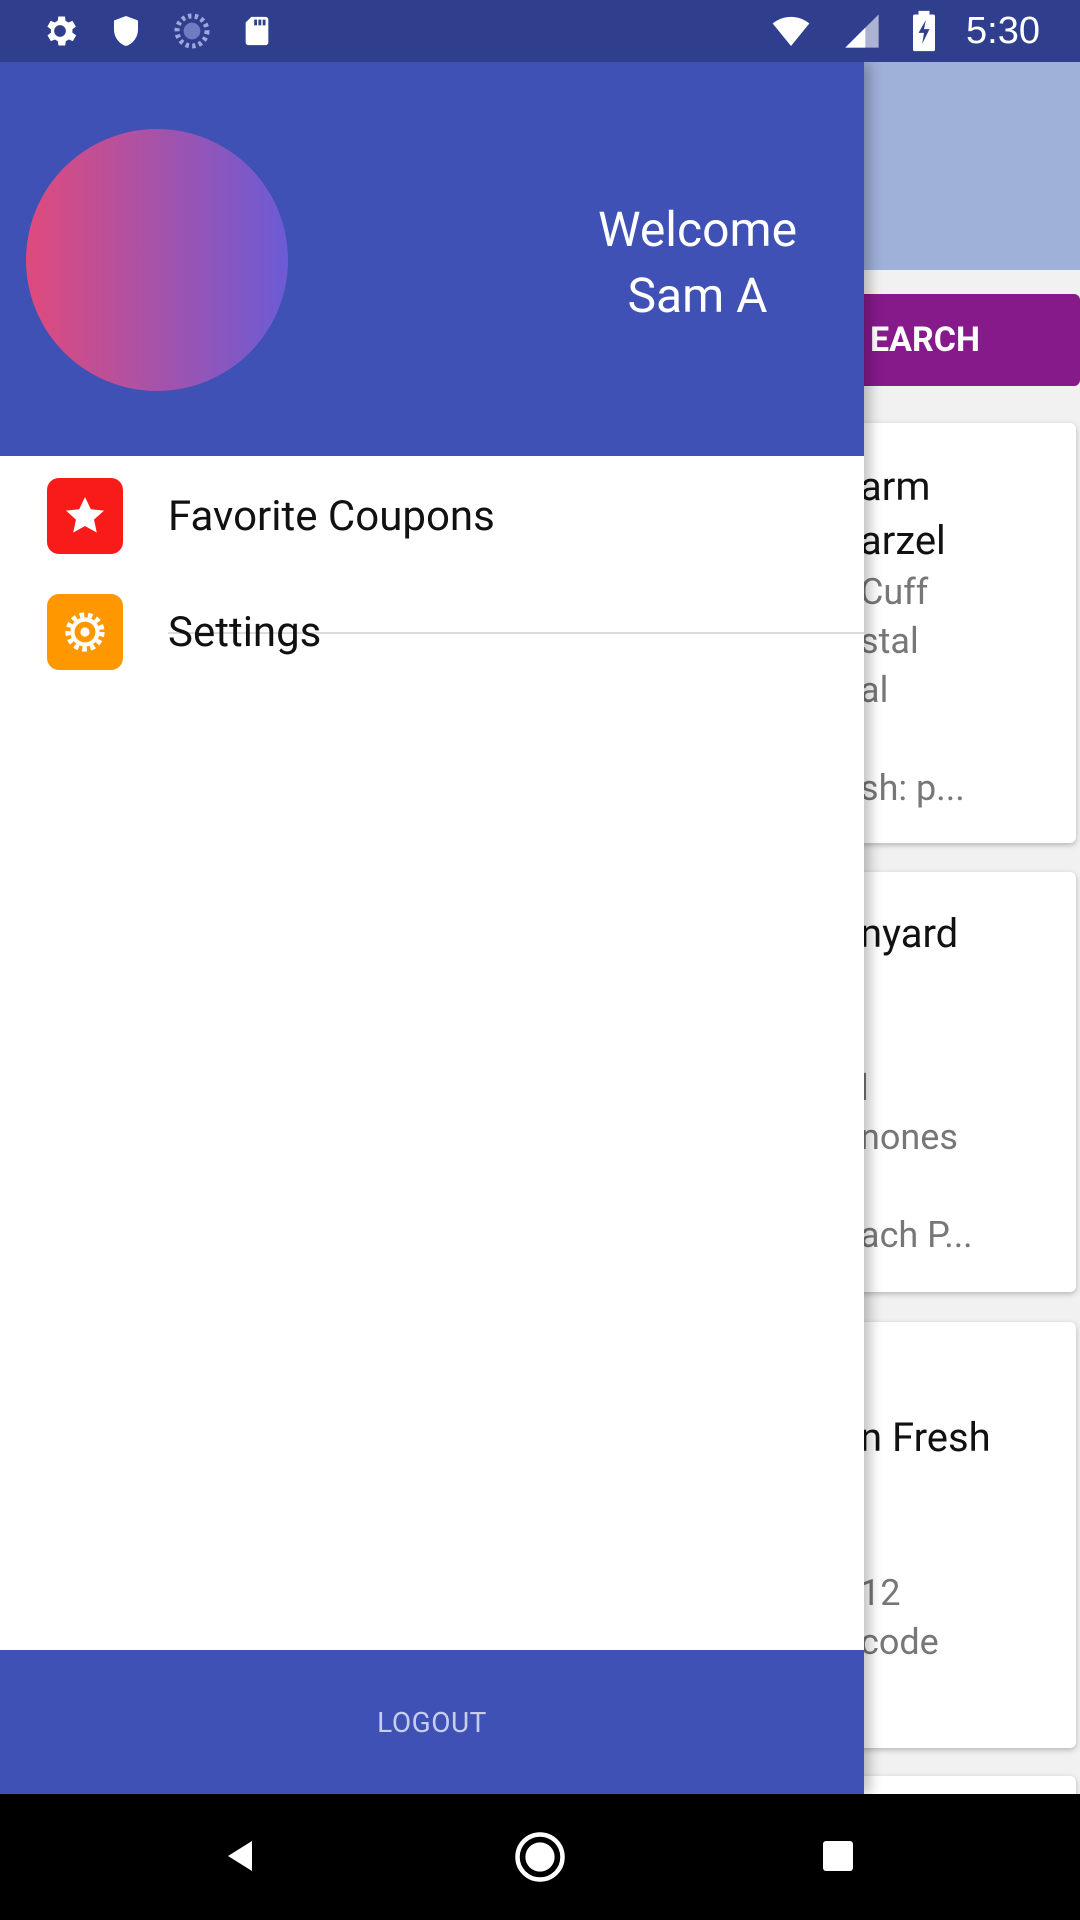 The image size is (1080, 1920). Describe the element at coordinates (903, 540) in the screenshot. I see `card-title-line: arzel` at that location.